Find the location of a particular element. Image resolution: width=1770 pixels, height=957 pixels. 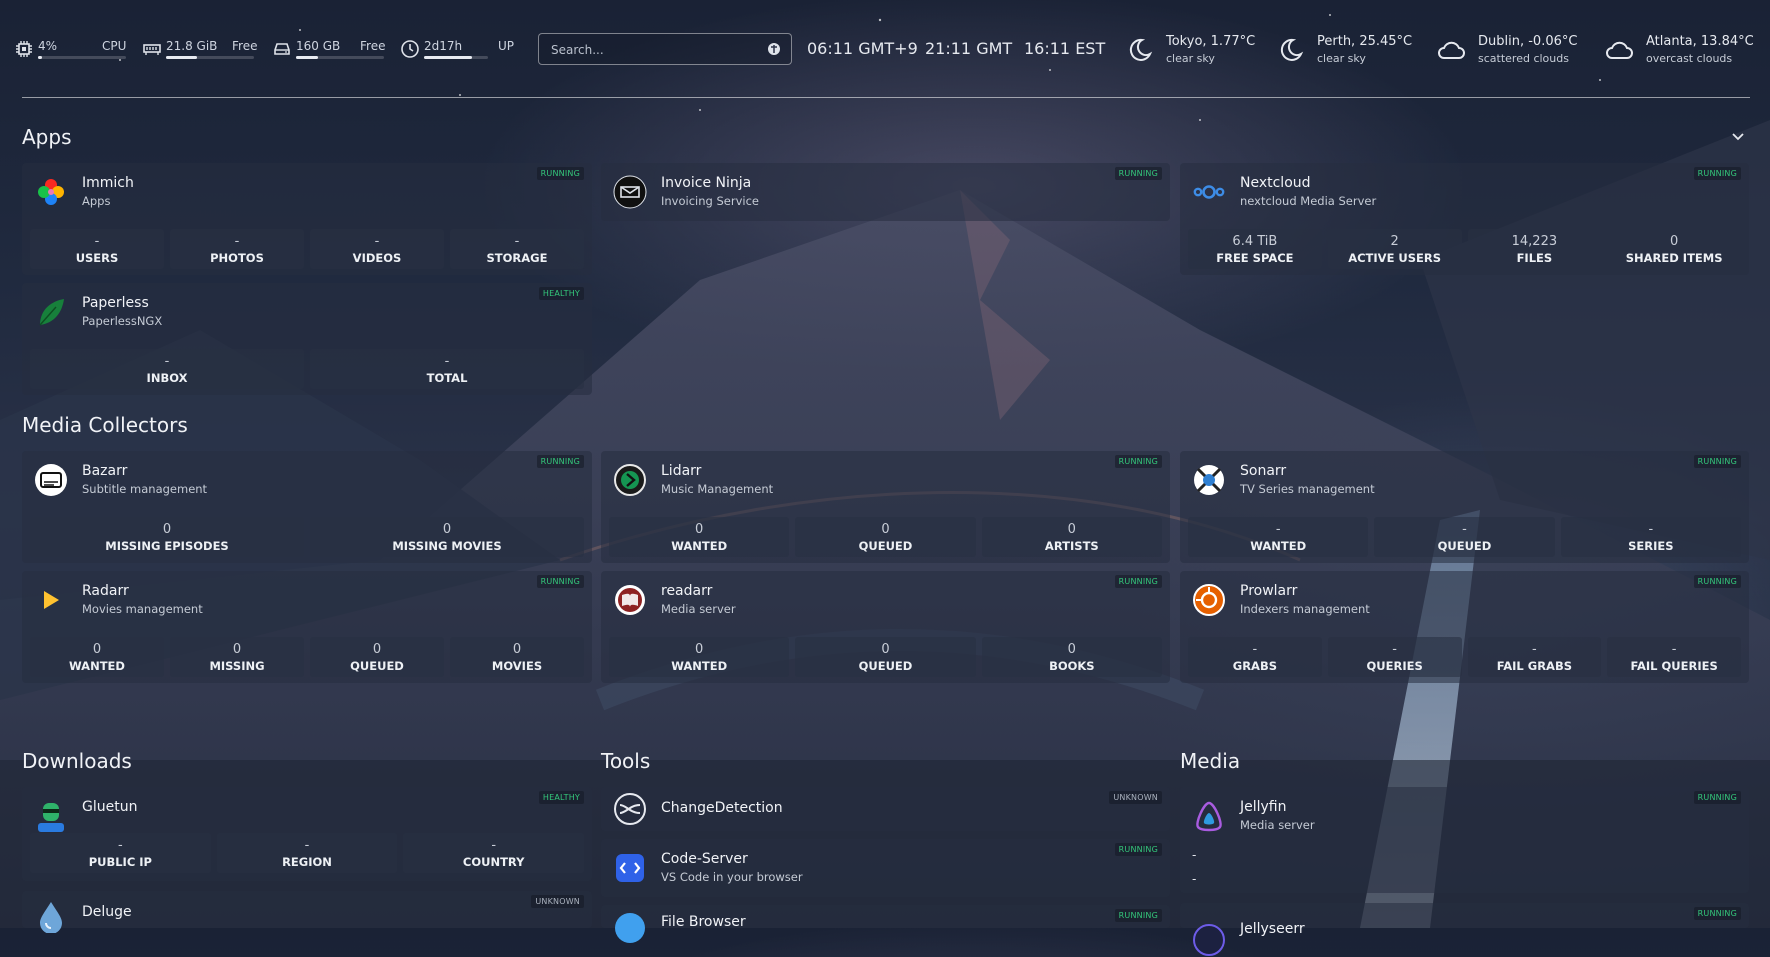

card-name: Gluetun is located at coordinates (110, 807).